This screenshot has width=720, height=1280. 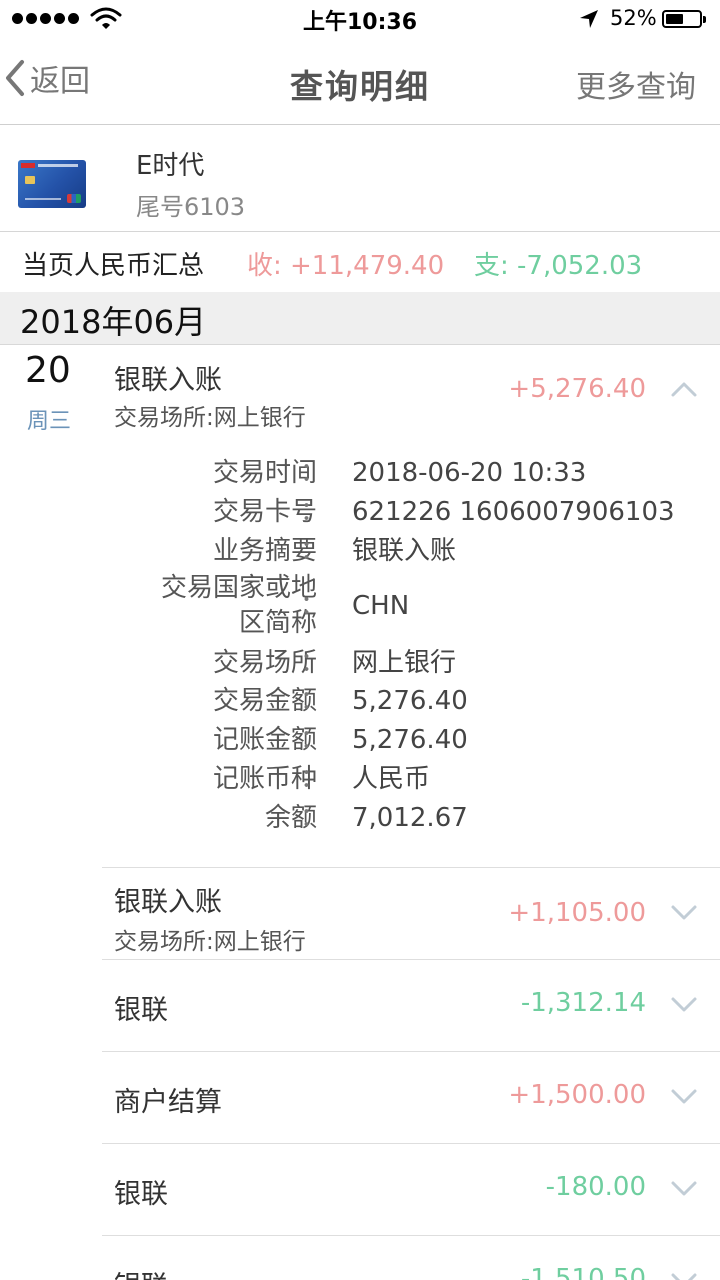 I want to click on day-number: 20, so click(x=48, y=370).